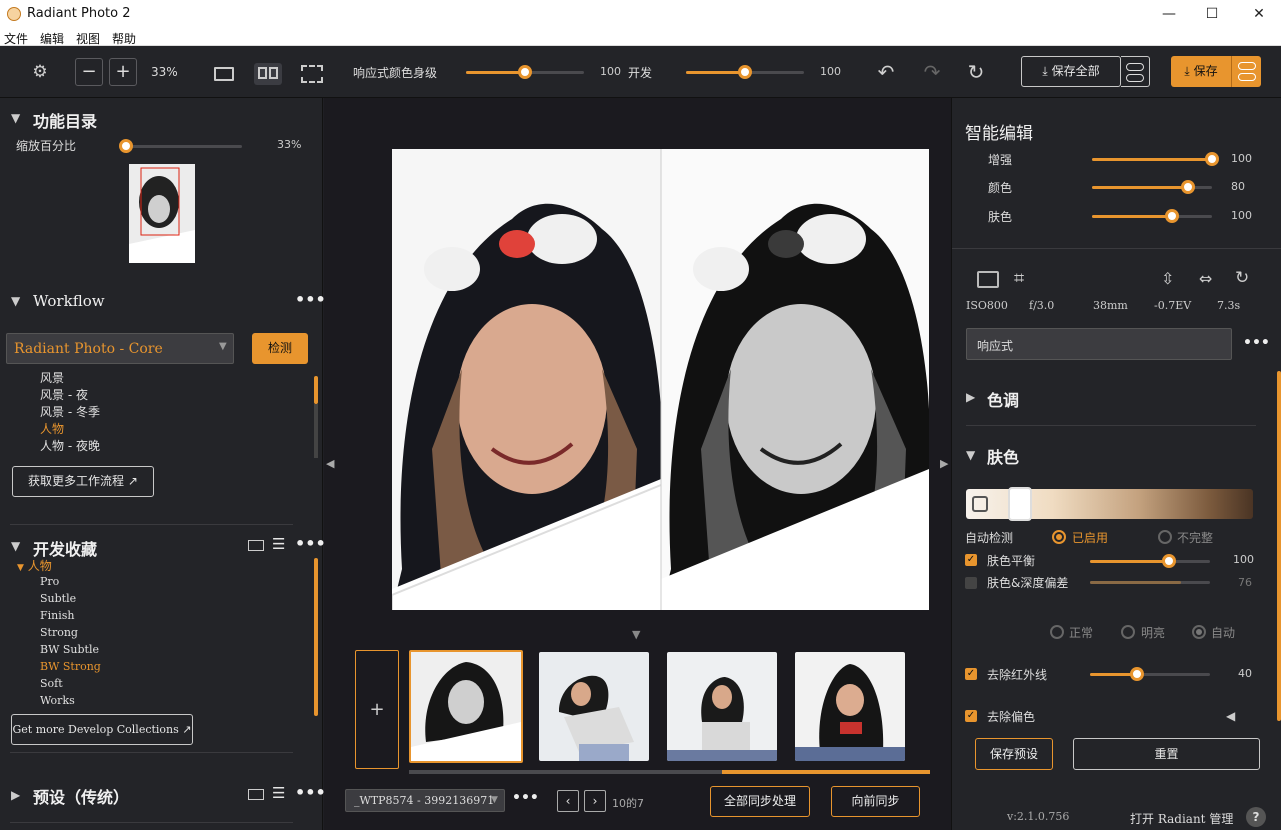  What do you see at coordinates (1128, 632) in the screenshot?
I see `bright-radio` at bounding box center [1128, 632].